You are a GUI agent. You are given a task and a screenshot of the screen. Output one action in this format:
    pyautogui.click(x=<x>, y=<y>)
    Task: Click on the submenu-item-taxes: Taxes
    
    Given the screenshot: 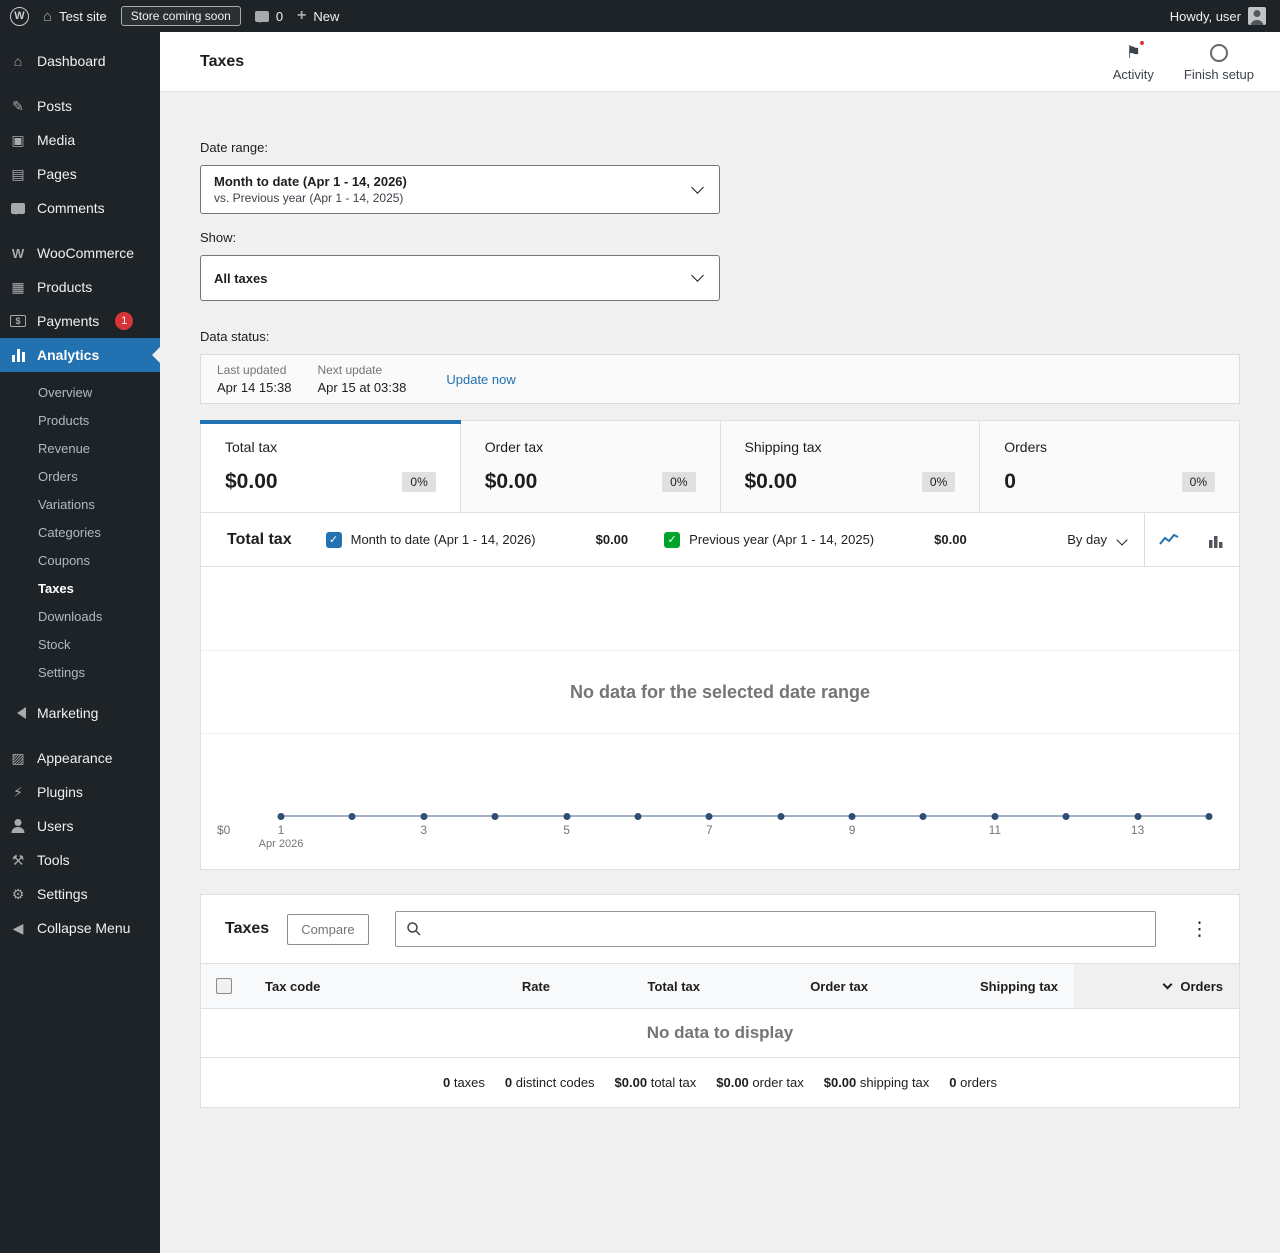 What is the action you would take?
    pyautogui.click(x=80, y=588)
    